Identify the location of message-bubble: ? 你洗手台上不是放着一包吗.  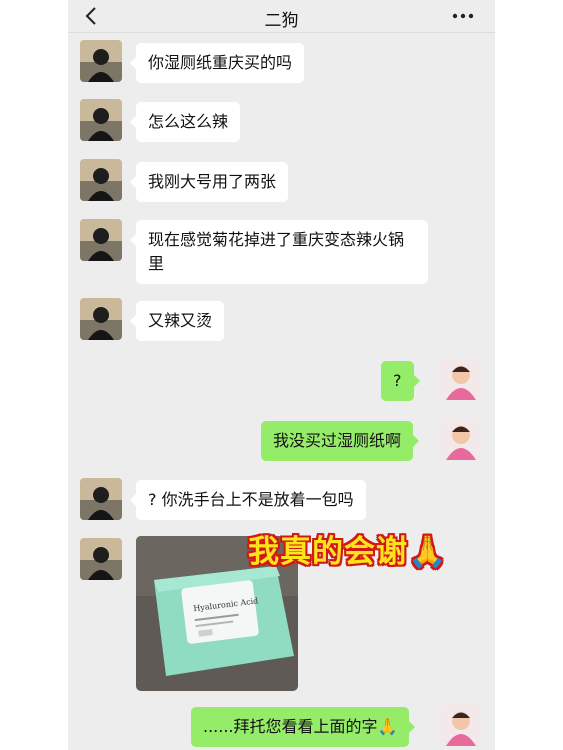
(248, 500).